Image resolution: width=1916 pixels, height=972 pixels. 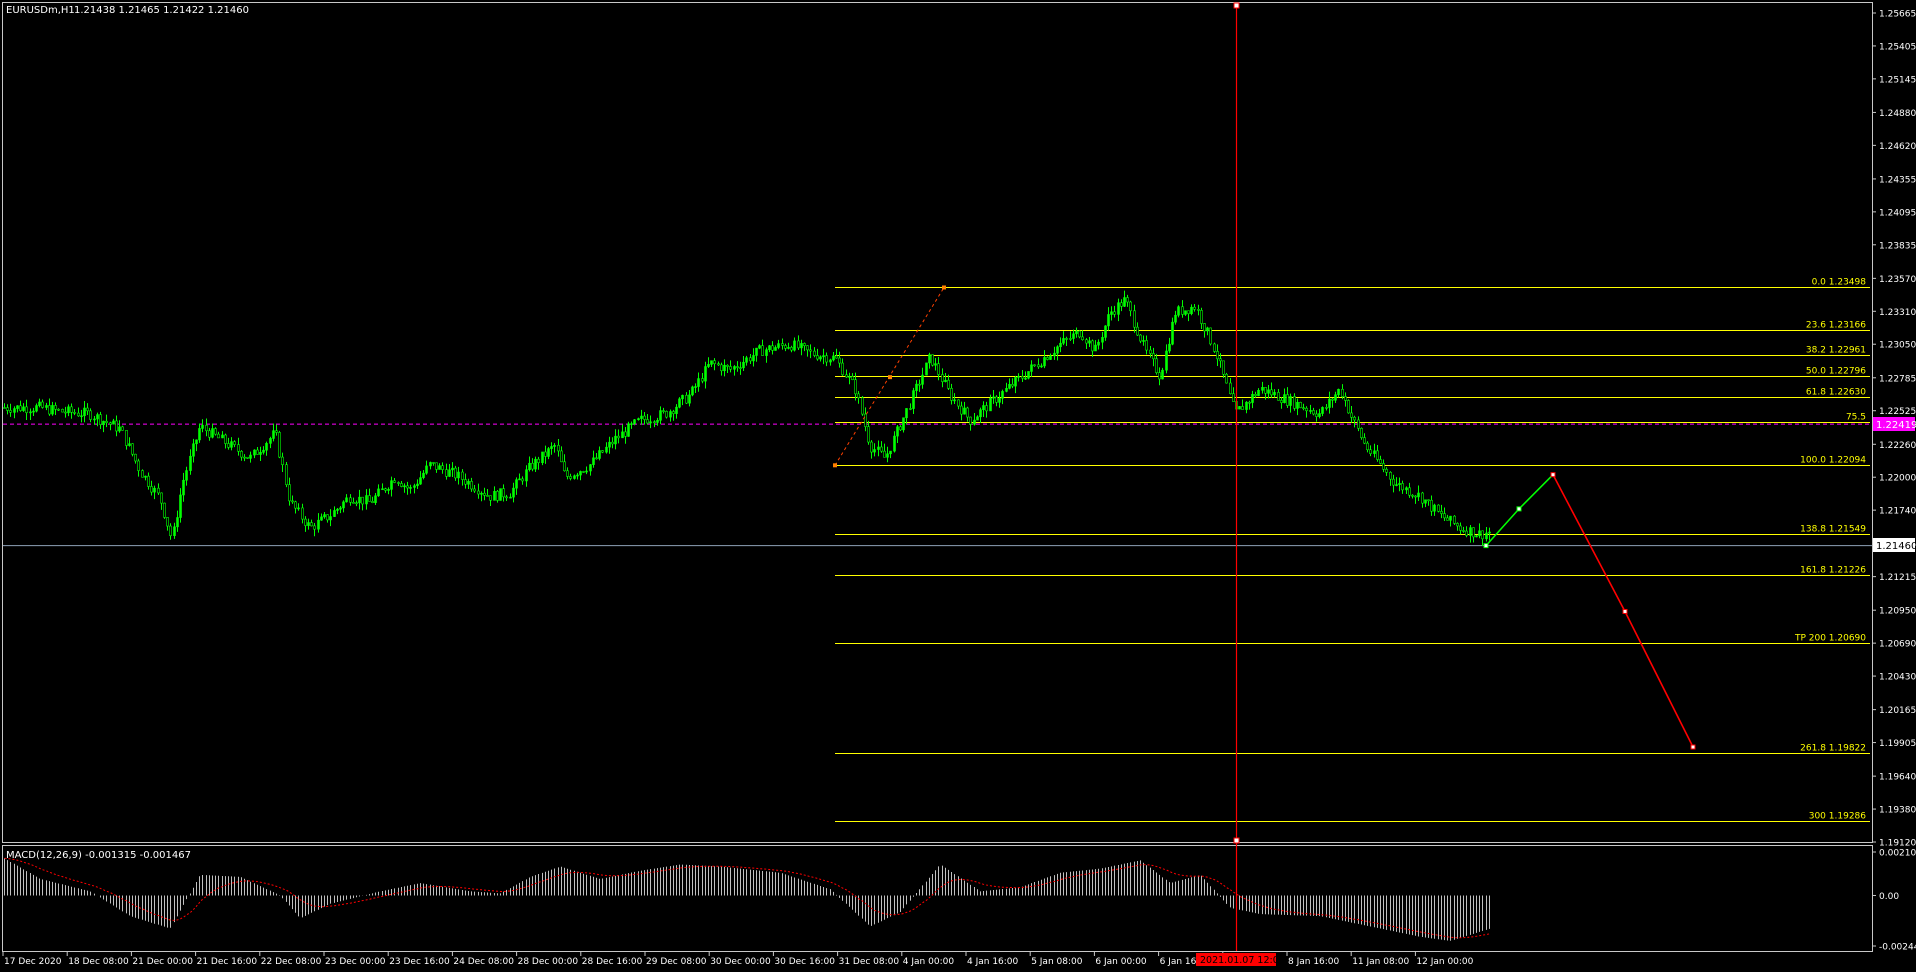 I want to click on price-label: 1.23835, so click(x=1897, y=246).